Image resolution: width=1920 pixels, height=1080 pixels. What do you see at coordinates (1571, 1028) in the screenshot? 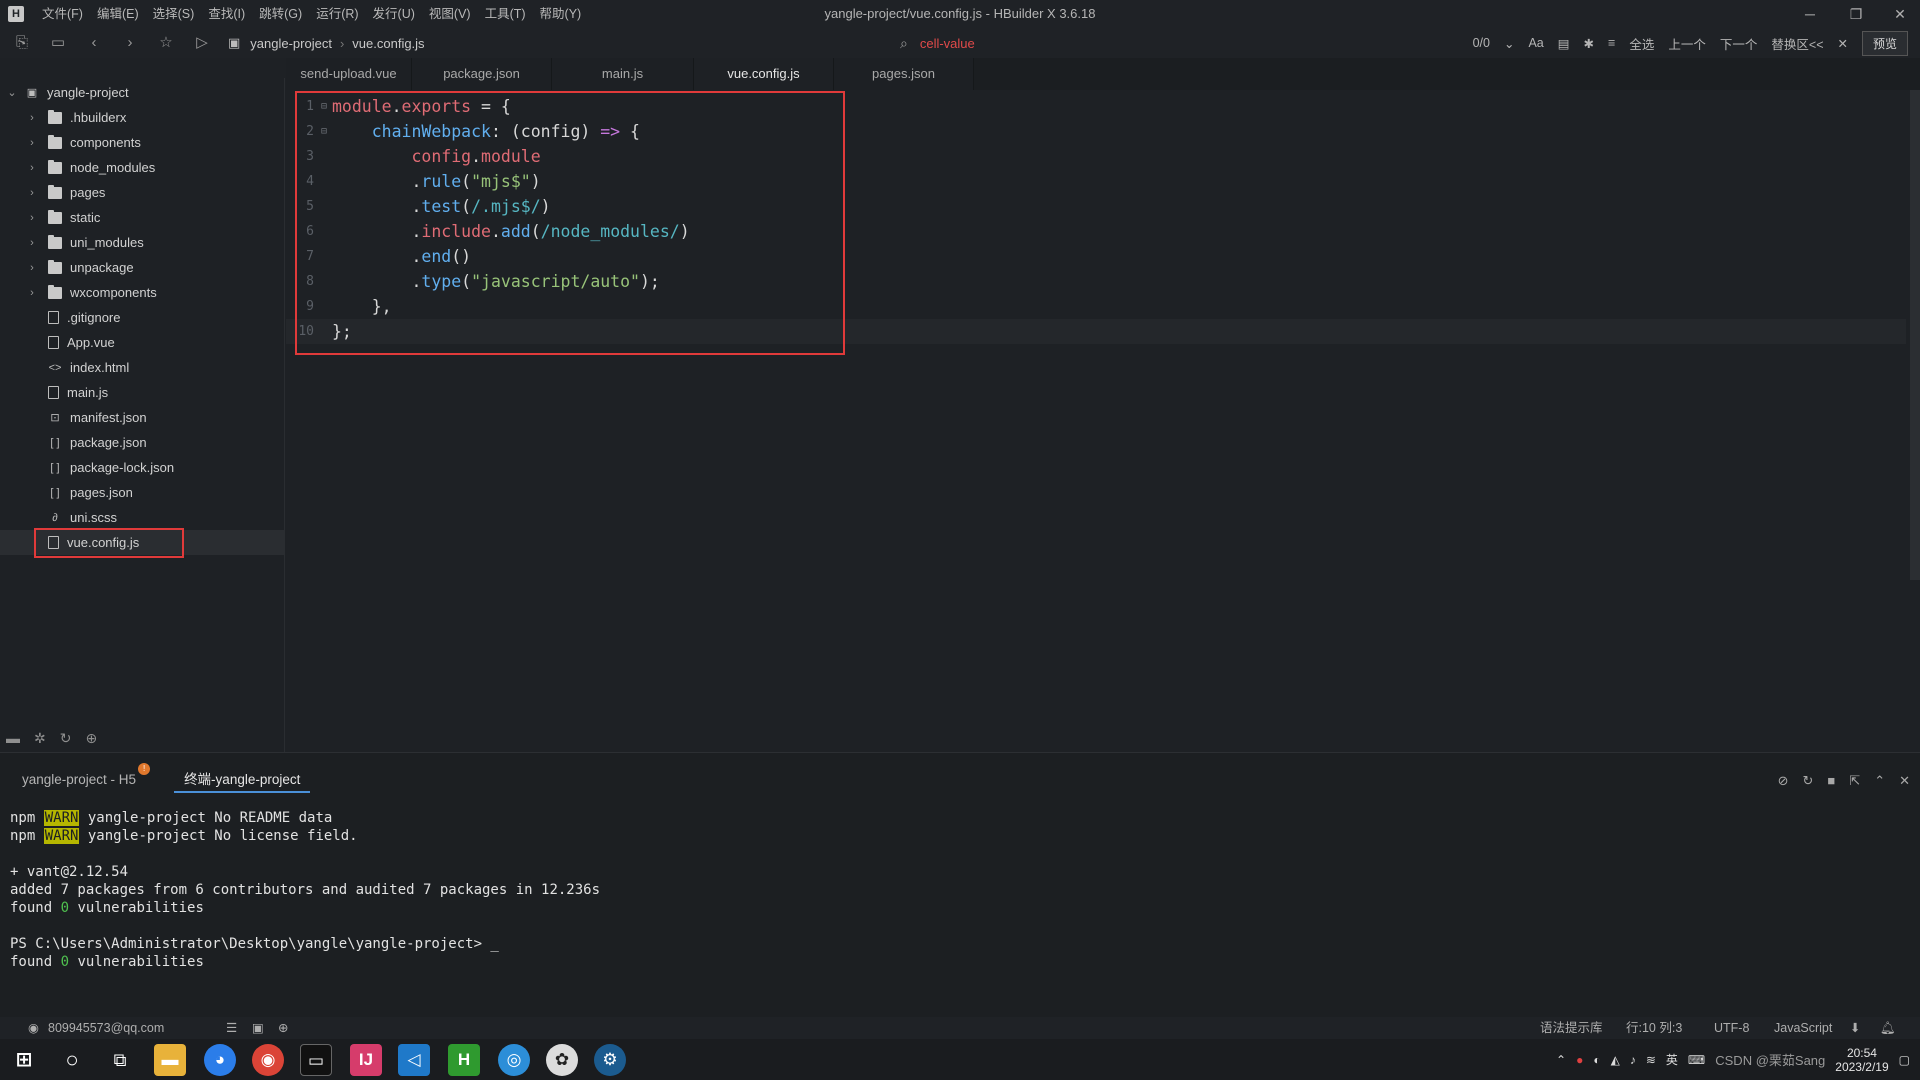
I see `syntax-lib: 语法提示库` at bounding box center [1571, 1028].